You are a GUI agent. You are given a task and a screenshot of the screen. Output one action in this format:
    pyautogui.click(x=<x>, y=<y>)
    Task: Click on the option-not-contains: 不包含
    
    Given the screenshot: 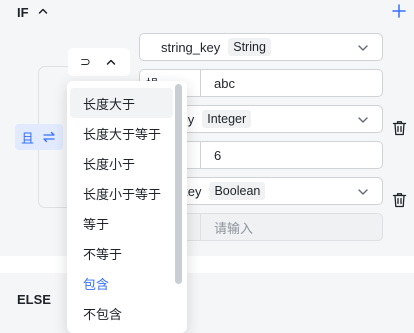 What is the action you would take?
    pyautogui.click(x=121, y=313)
    